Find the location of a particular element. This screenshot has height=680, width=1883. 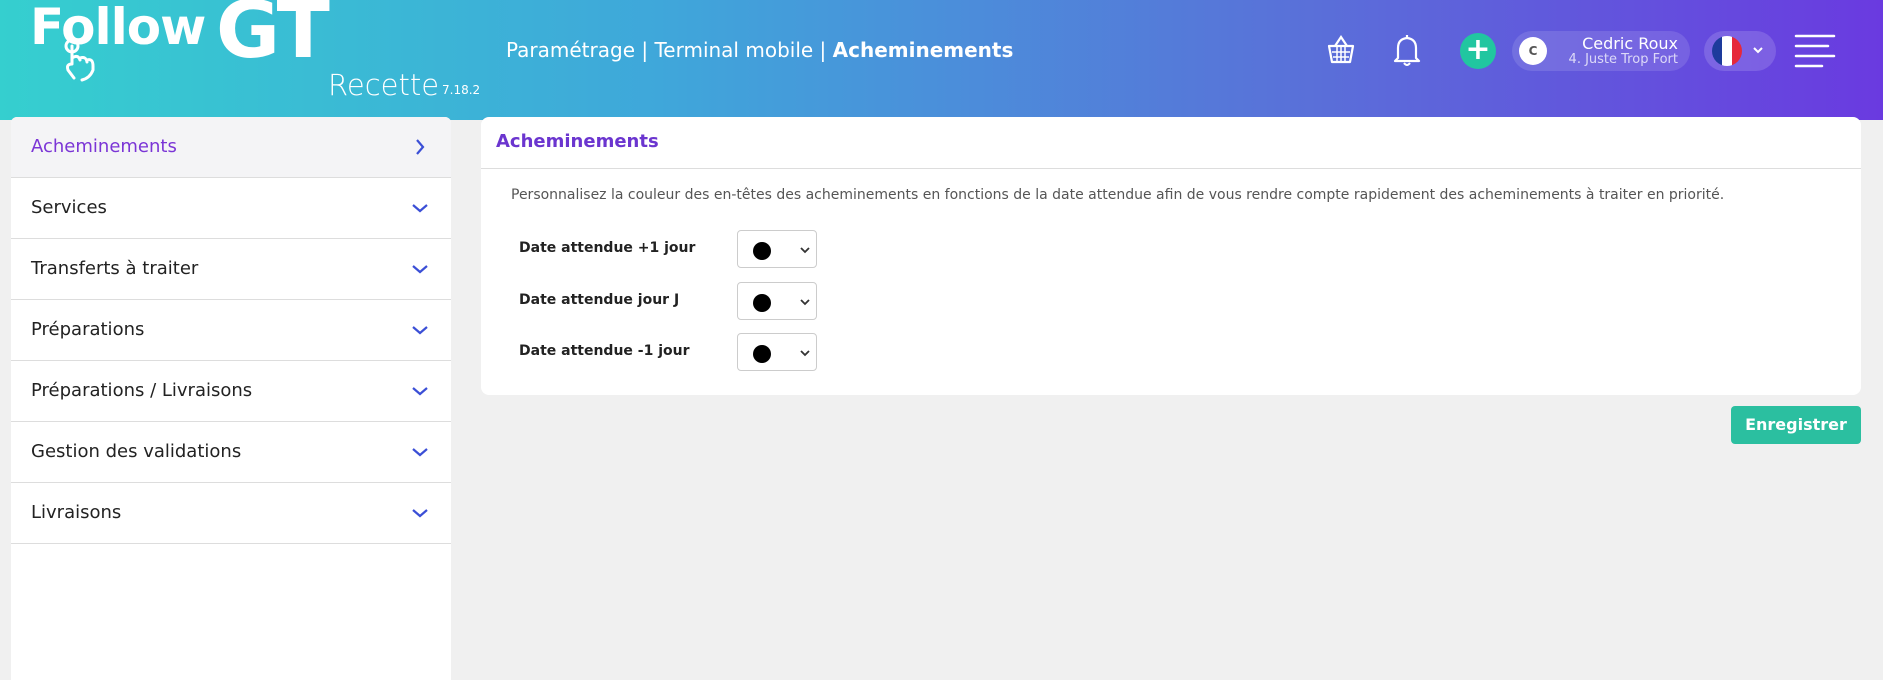

sidebar-item-livraisons: Livraisons is located at coordinates (231, 513).